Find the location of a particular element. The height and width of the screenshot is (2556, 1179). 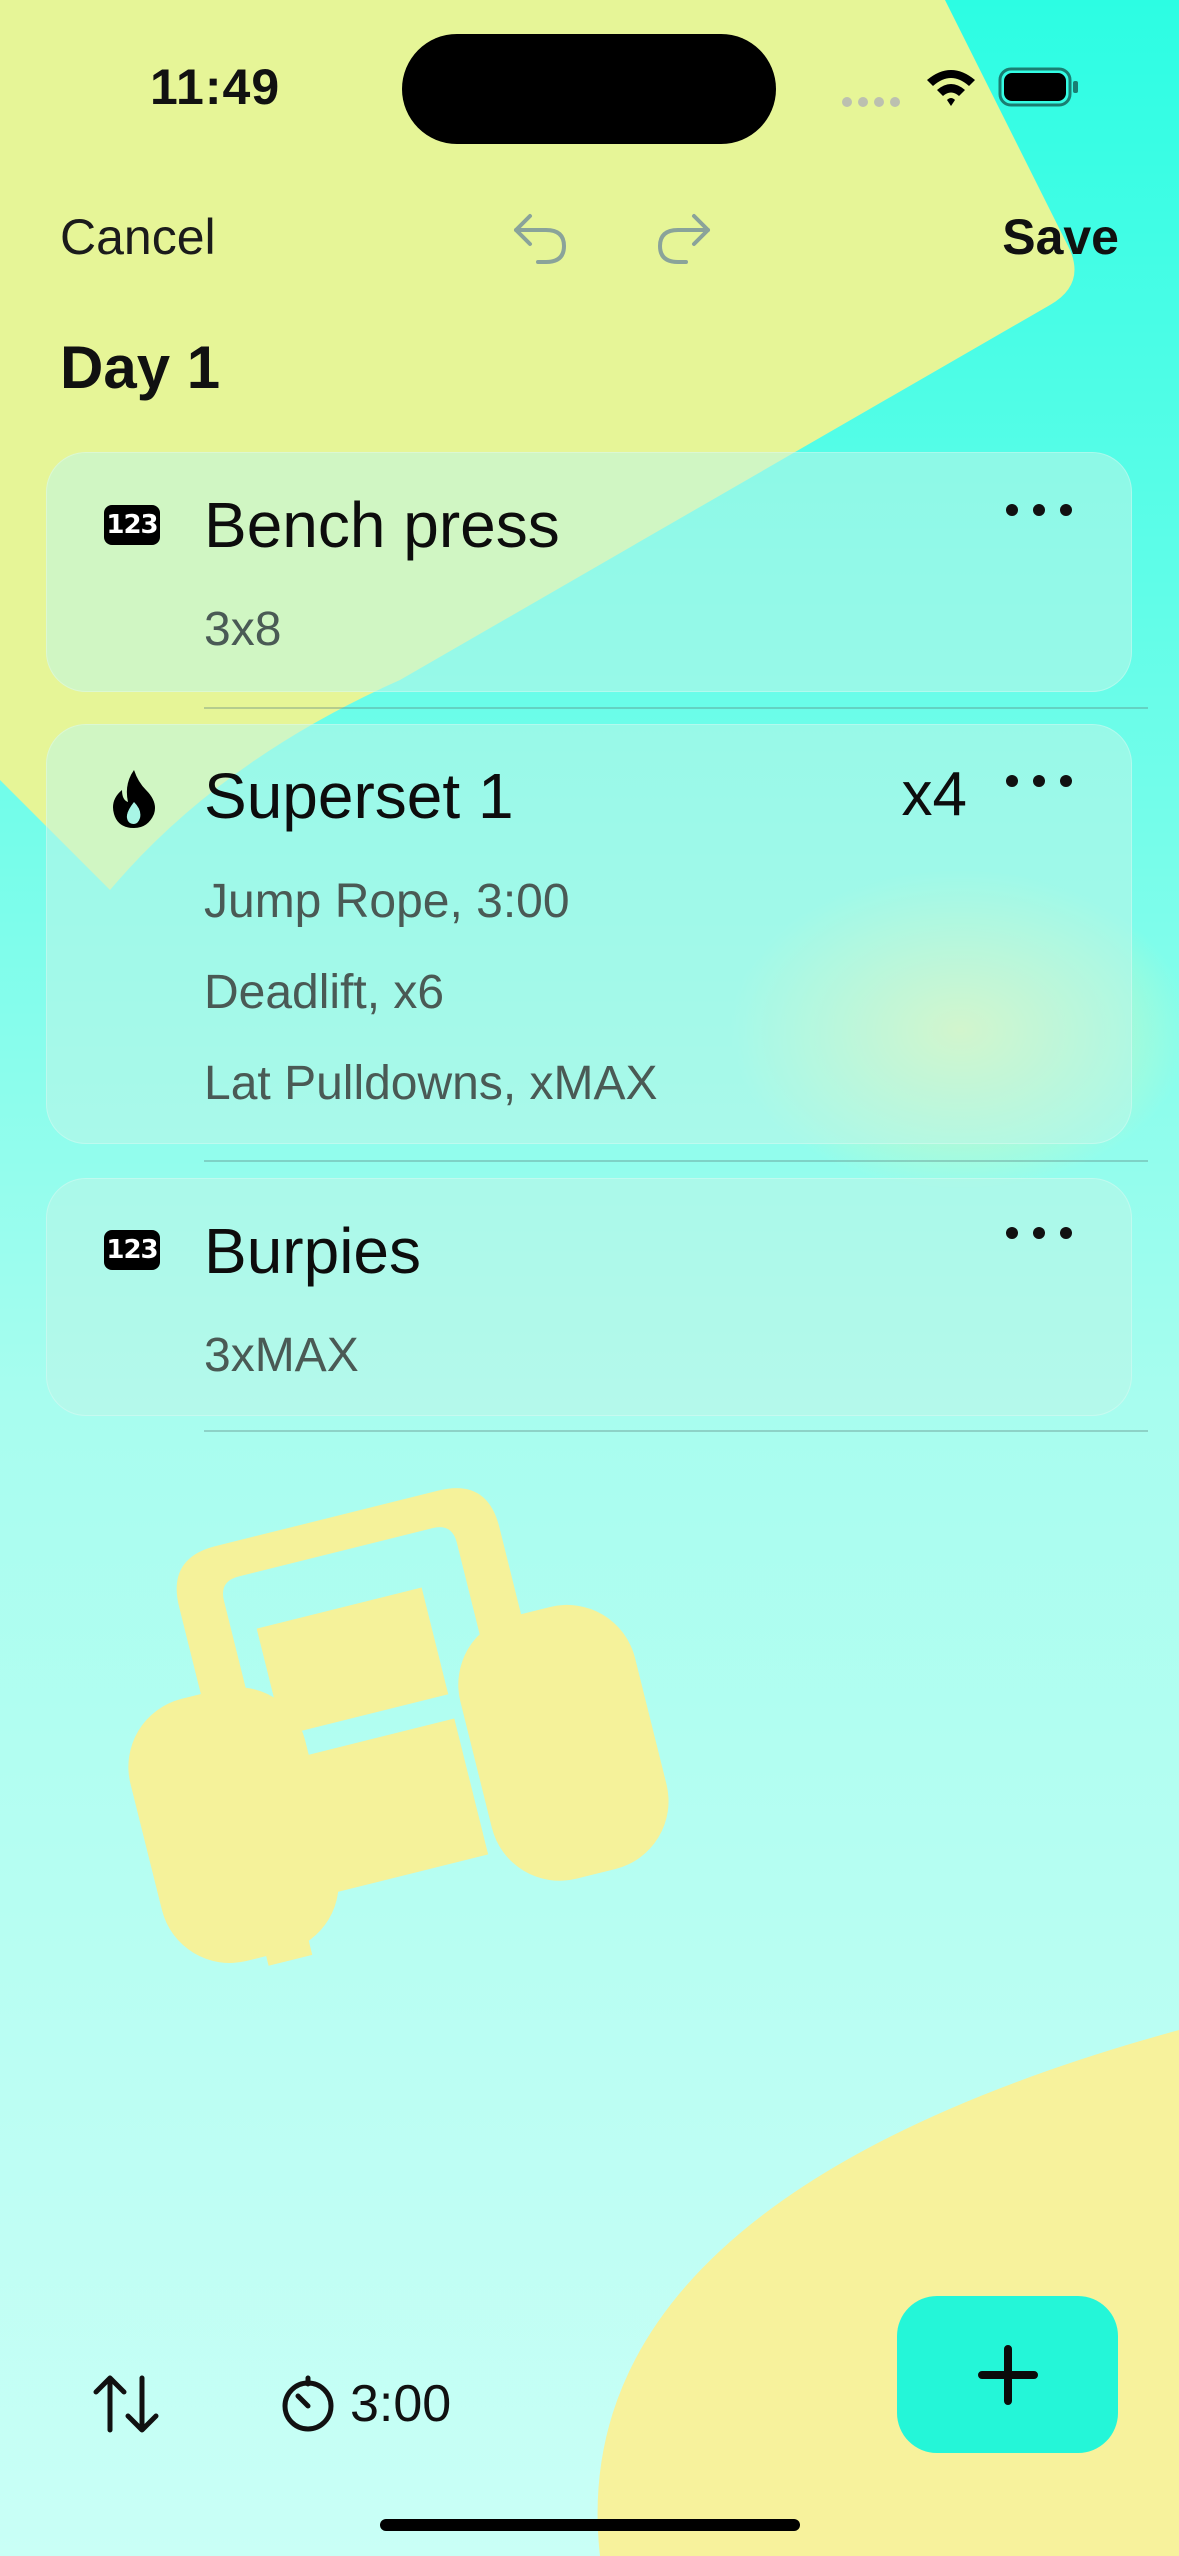

rest-timer-value: 3:00 is located at coordinates (401, 2404).